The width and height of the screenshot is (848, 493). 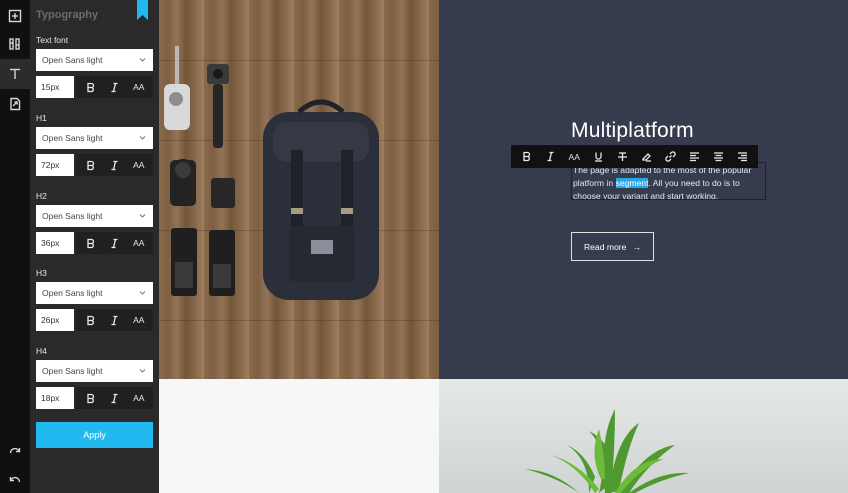 I want to click on align-left-button, so click(x=695, y=157).